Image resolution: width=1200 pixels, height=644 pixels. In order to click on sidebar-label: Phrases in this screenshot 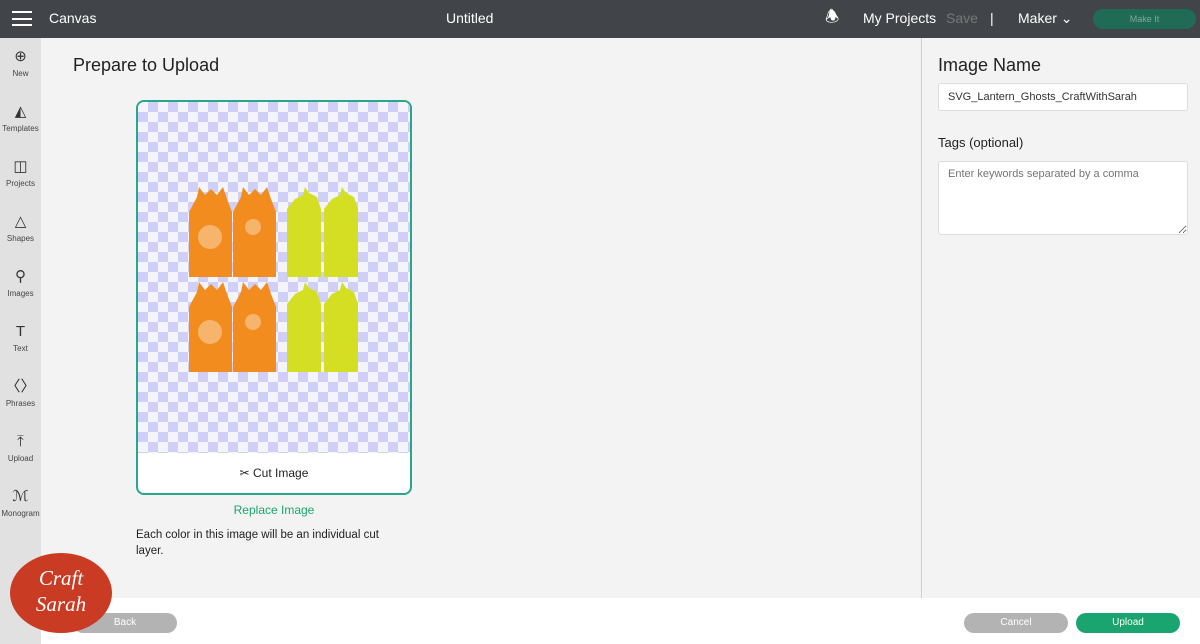, I will do `click(20, 403)`.